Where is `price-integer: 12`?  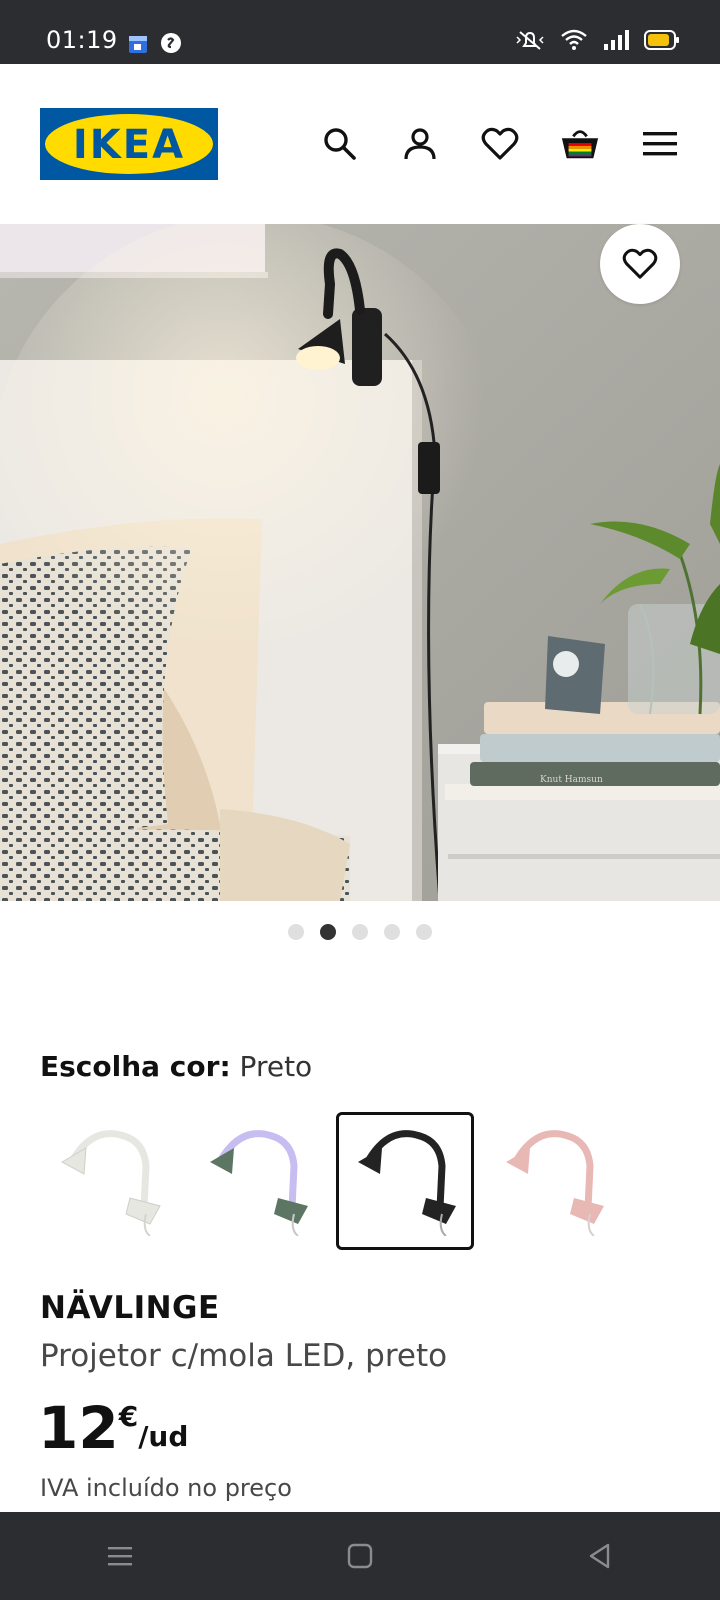 price-integer: 12 is located at coordinates (78, 1428).